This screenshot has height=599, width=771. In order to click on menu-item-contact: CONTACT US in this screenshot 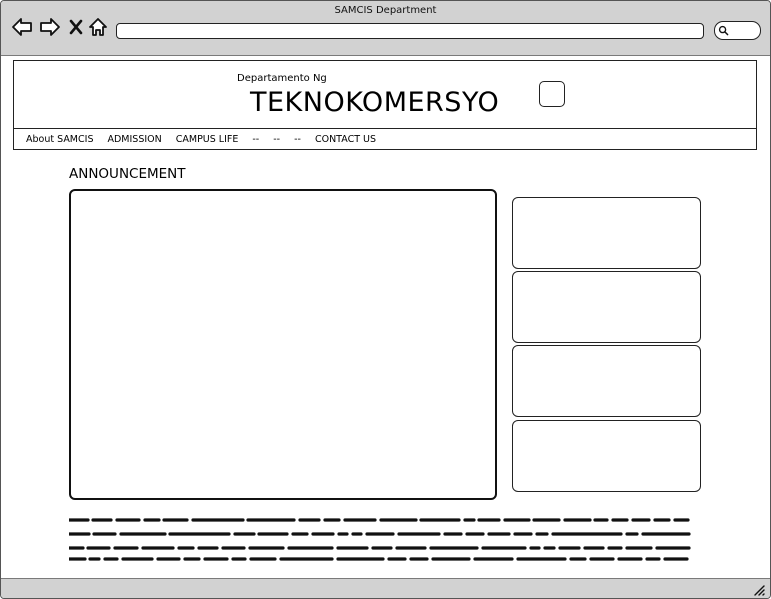, I will do `click(345, 141)`.